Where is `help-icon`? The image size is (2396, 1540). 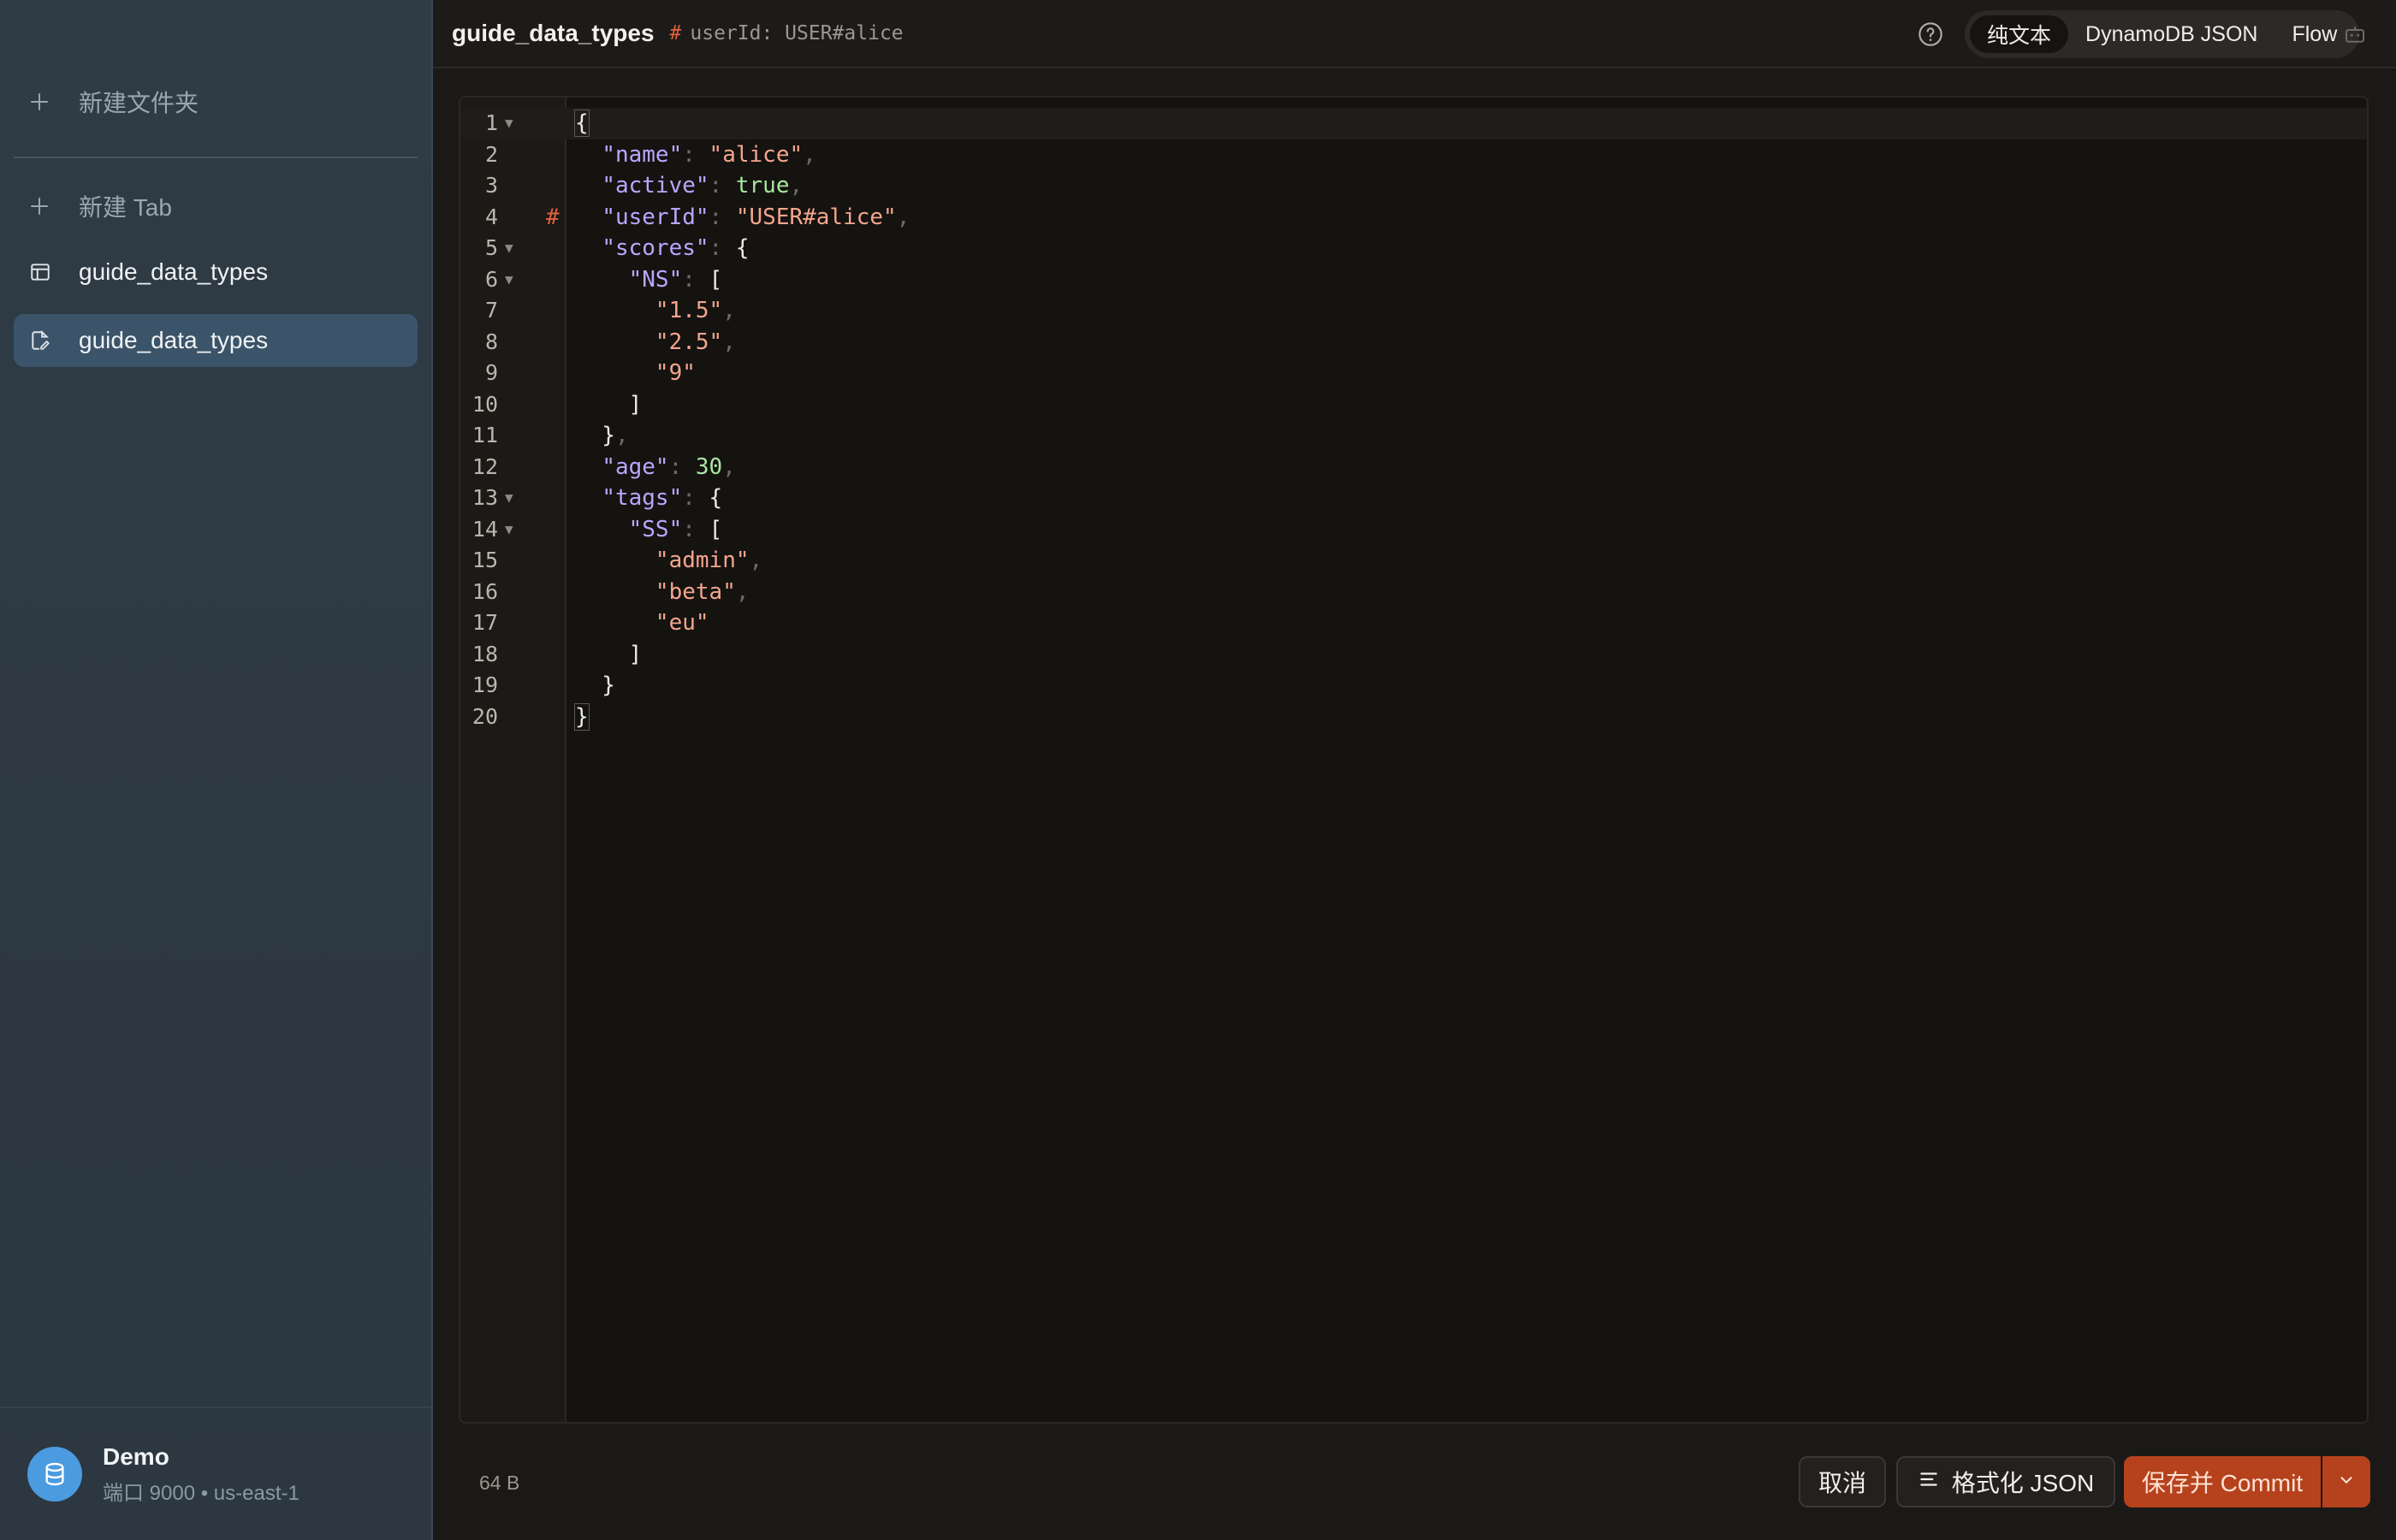 help-icon is located at coordinates (1930, 34).